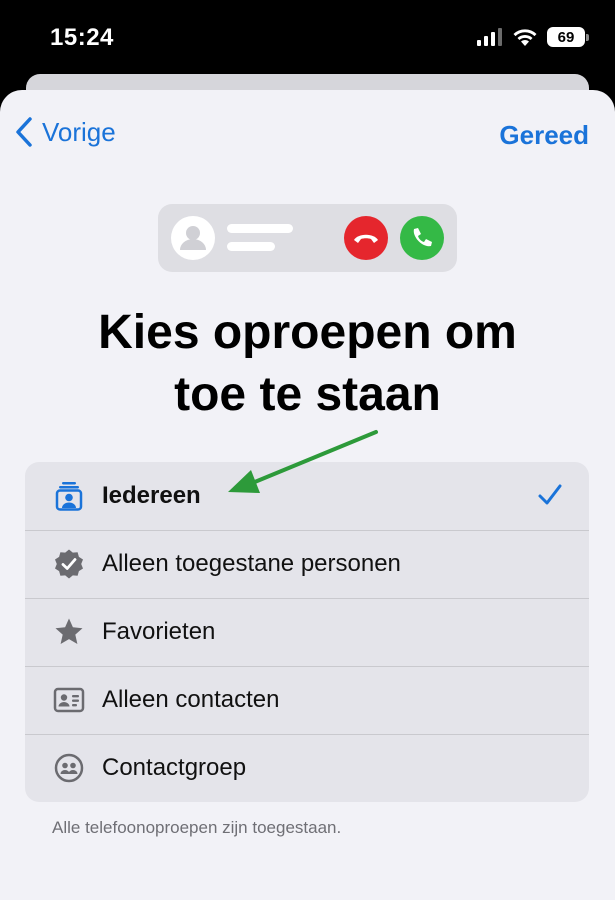  I want to click on option-label: Contactgroep, so click(174, 767).